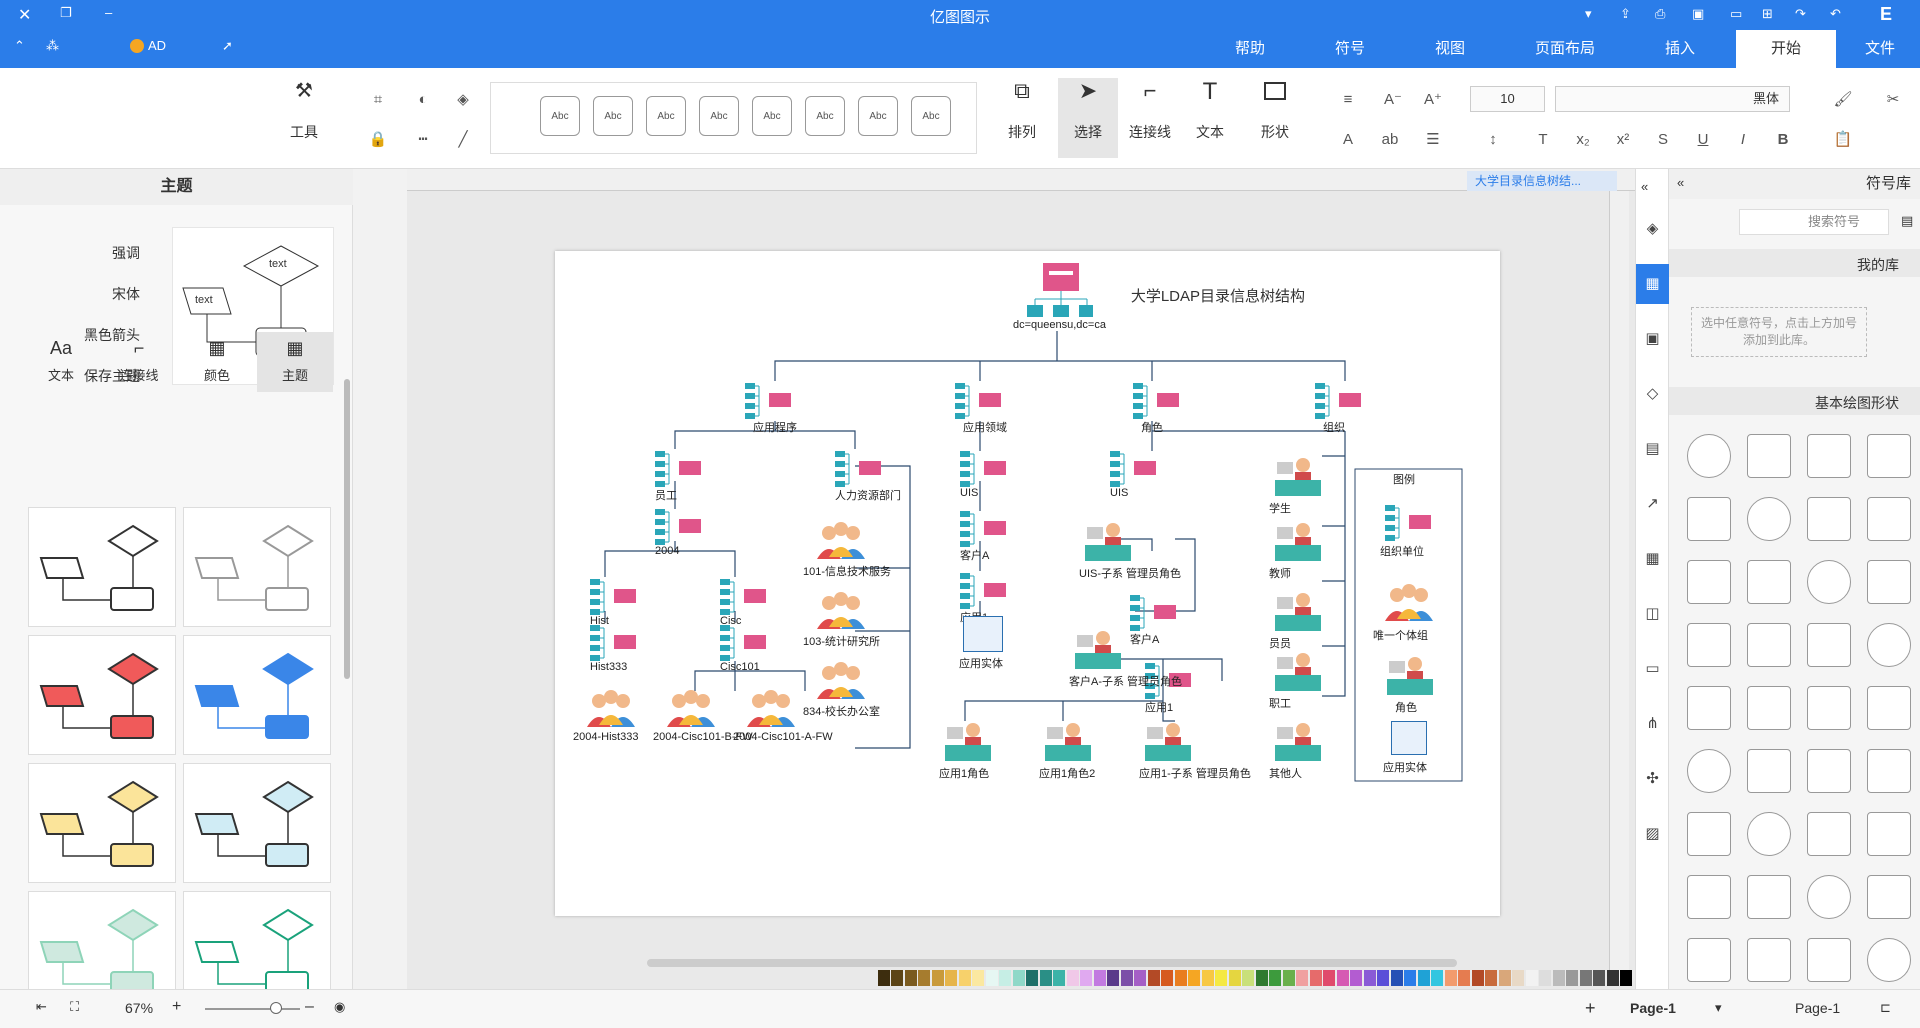 This screenshot has width=1920, height=1028. I want to click on close-window-icon: ✕, so click(24, 15).